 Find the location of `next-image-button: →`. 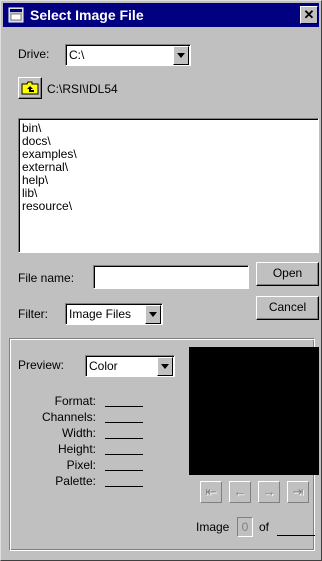

next-image-button: → is located at coordinates (269, 492).